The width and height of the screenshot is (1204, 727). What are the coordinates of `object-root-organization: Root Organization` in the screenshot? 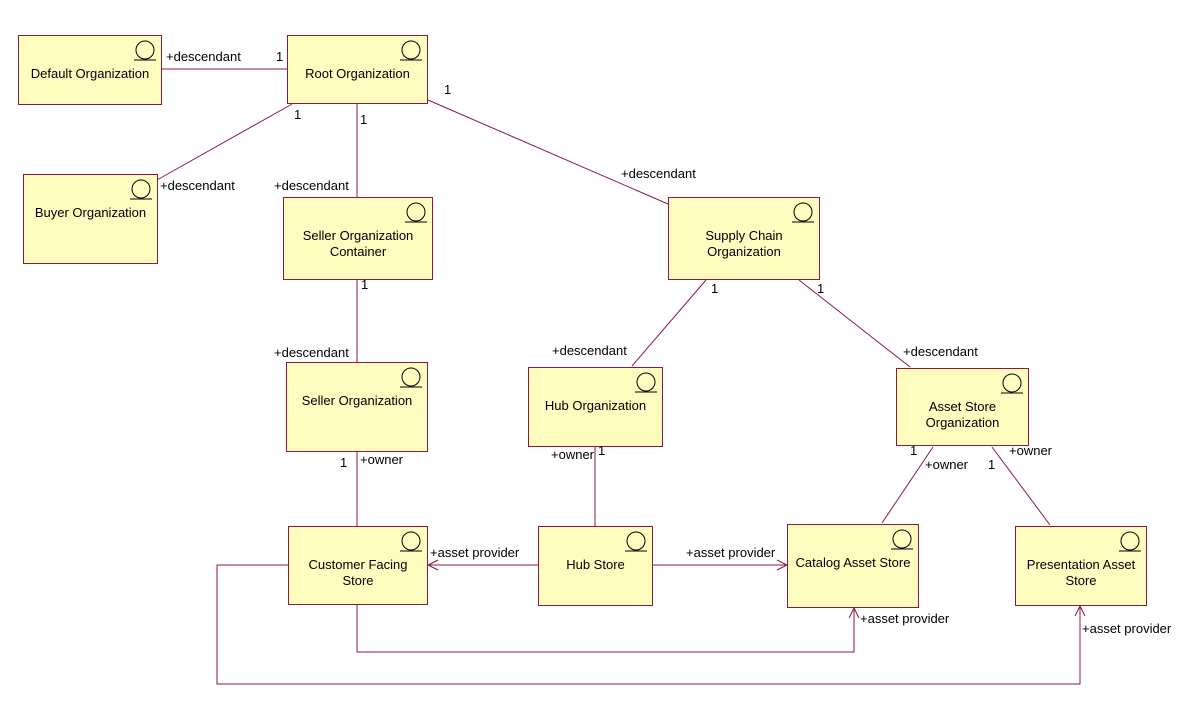 It's located at (357, 69).